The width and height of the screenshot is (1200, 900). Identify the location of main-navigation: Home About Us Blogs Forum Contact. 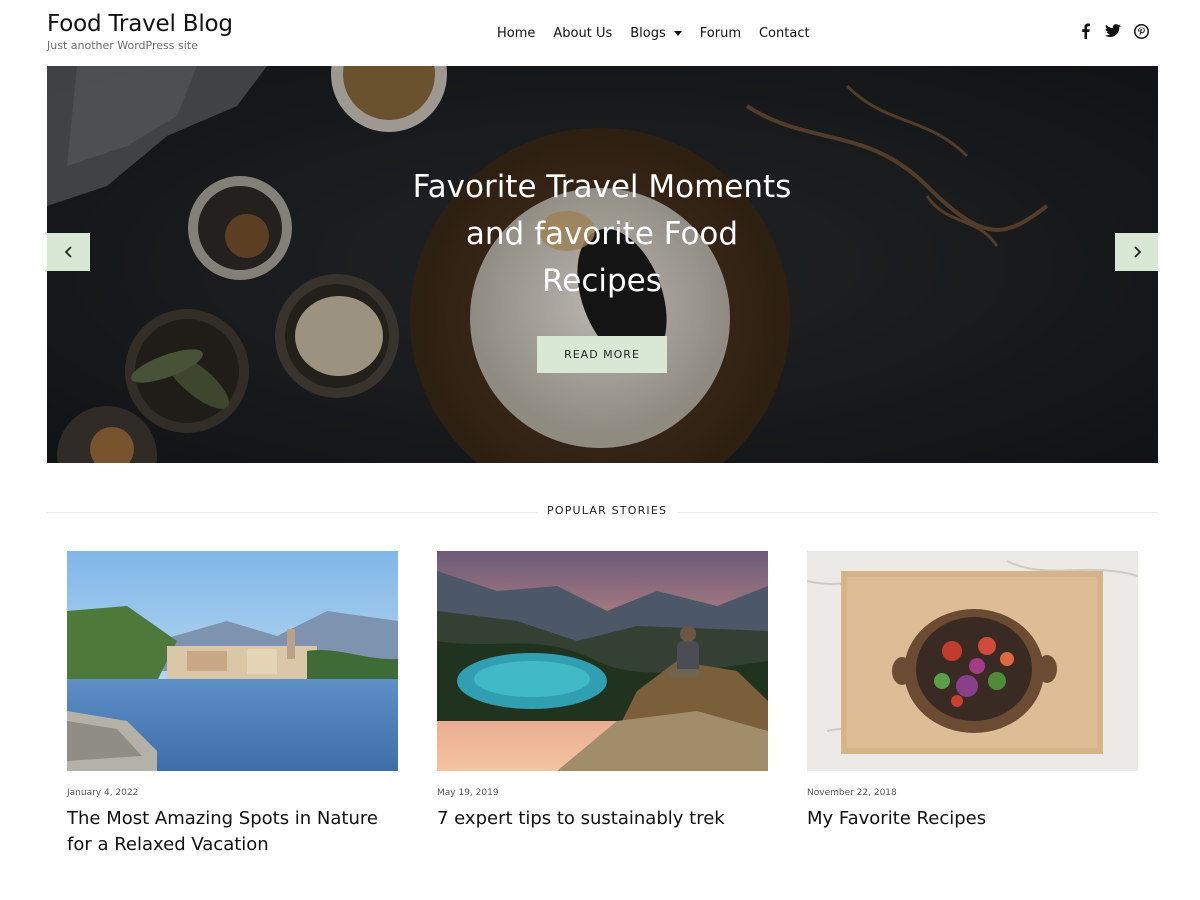
(653, 33).